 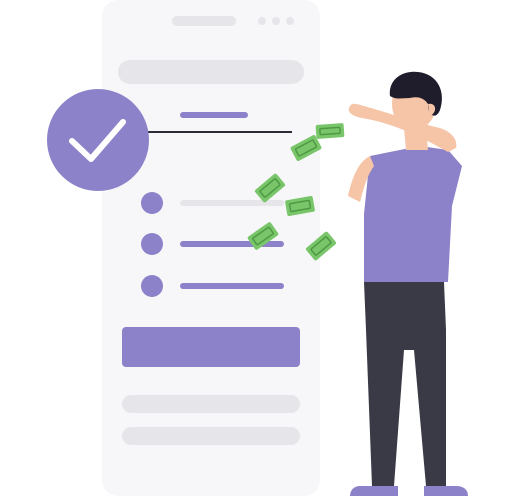 I want to click on check-badge, so click(x=98, y=140).